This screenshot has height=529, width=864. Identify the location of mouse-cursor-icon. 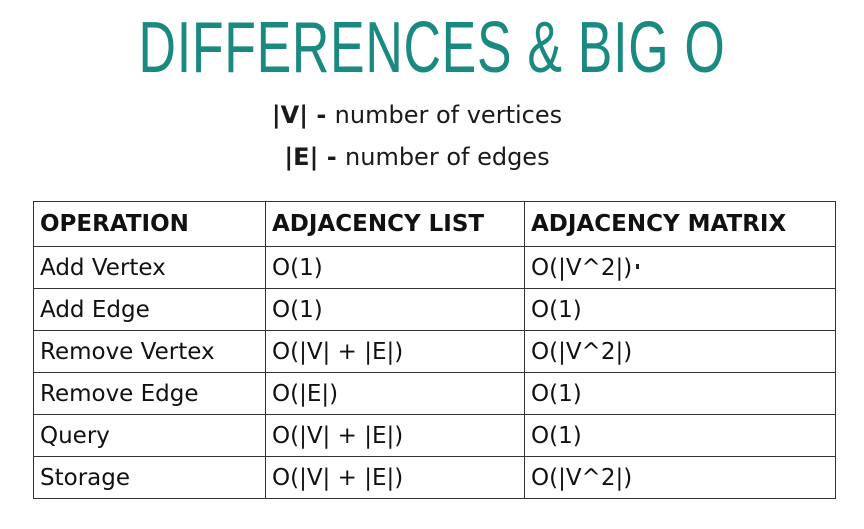
(638, 266).